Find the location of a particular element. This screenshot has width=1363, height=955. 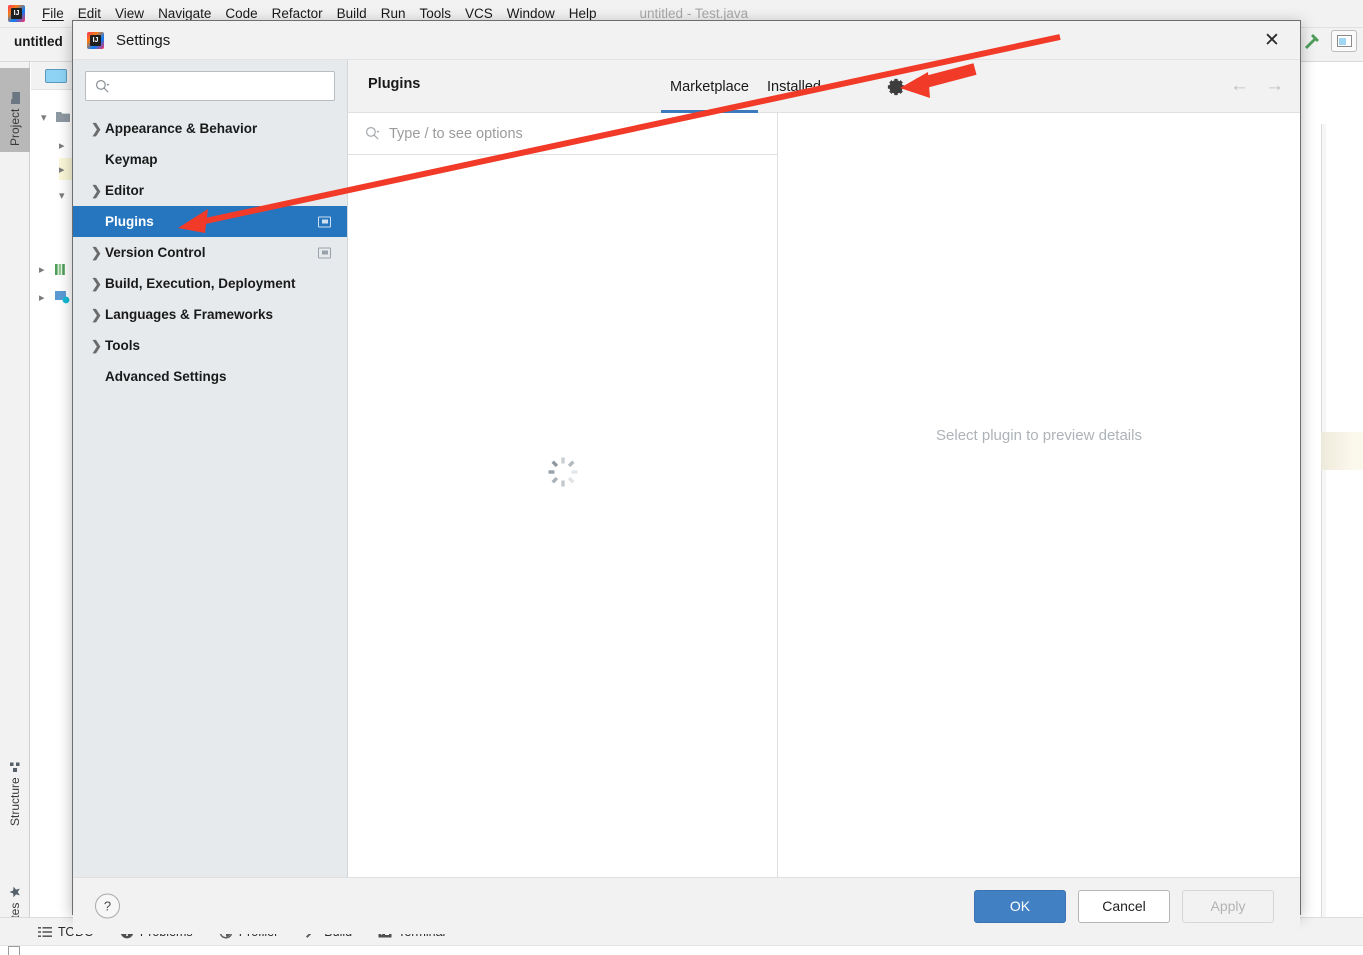

apply-button: Apply is located at coordinates (1228, 906).